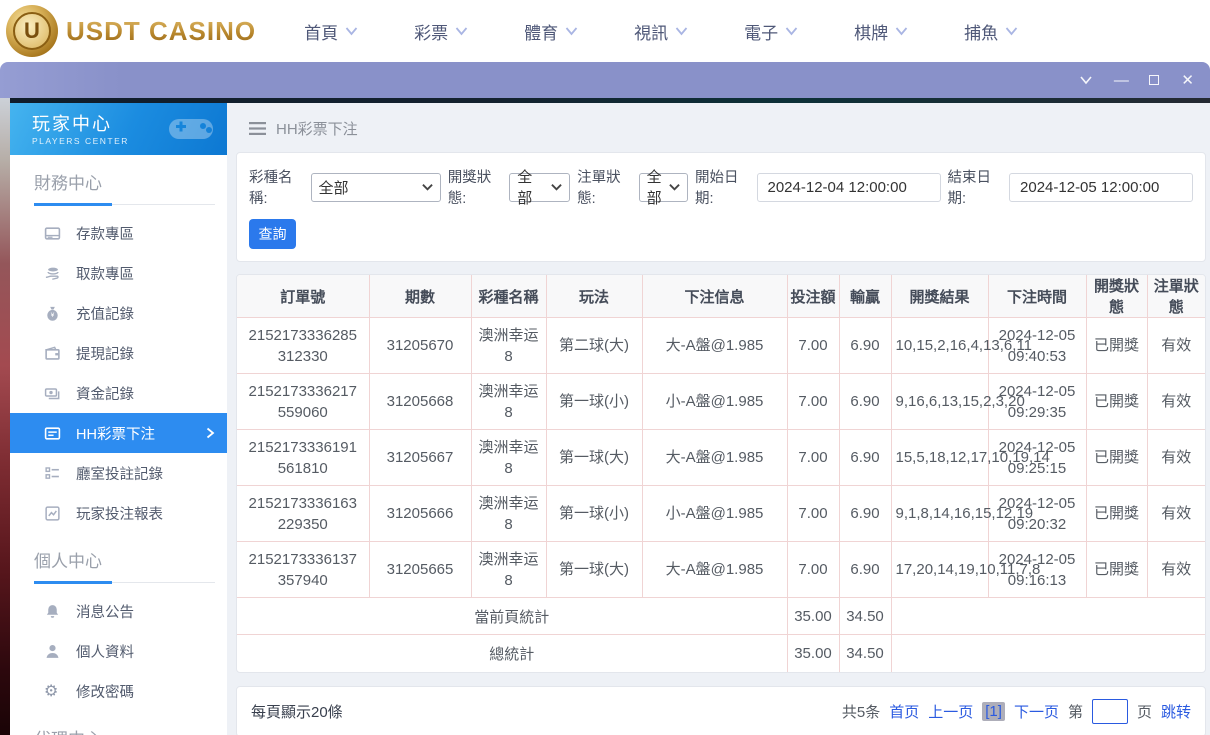 Image resolution: width=1210 pixels, height=735 pixels. I want to click on cell-period: 31205670, so click(420, 345).